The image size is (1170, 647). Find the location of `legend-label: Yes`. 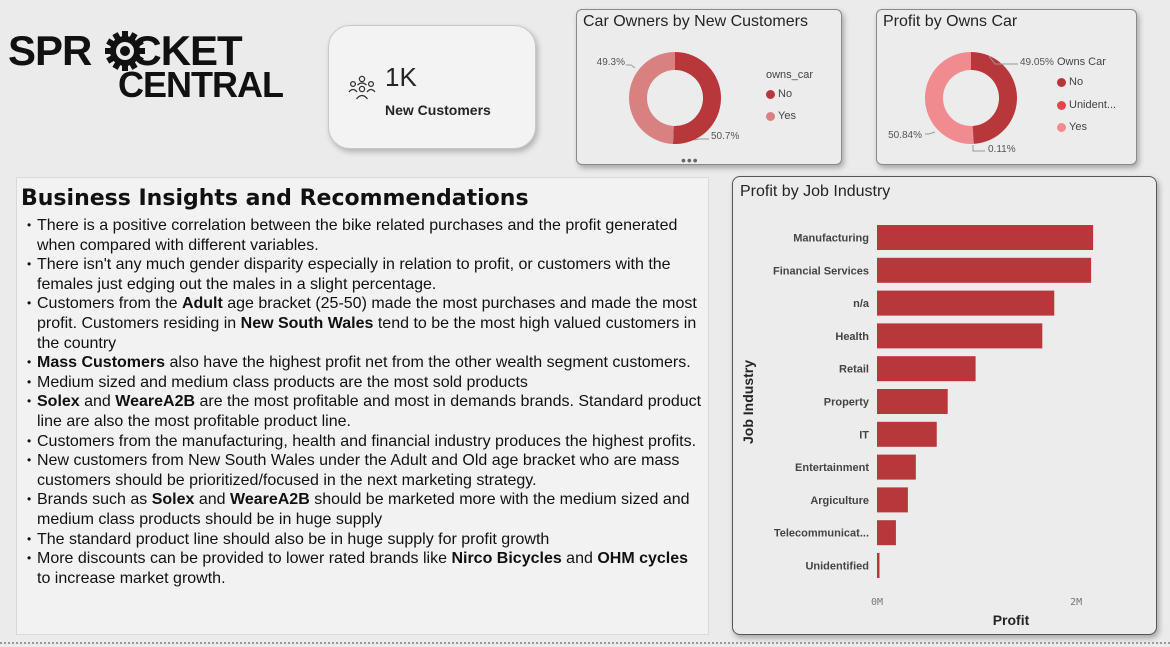

legend-label: Yes is located at coordinates (787, 116).